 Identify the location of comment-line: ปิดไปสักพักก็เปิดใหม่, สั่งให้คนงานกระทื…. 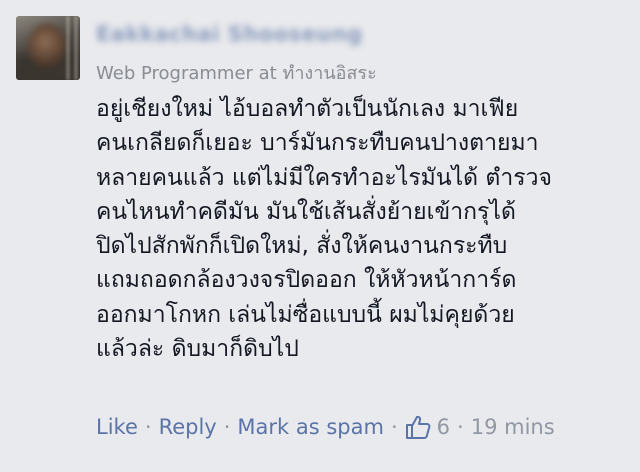
(302, 246).